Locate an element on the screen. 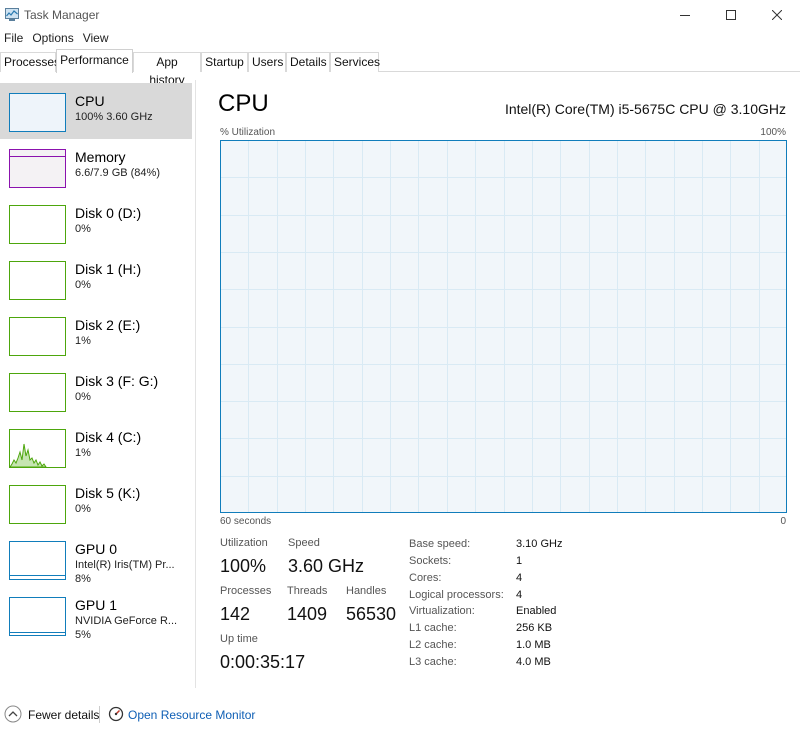 Image resolution: width=800 pixels, height=729 pixels. menu-file: File is located at coordinates (14, 39).